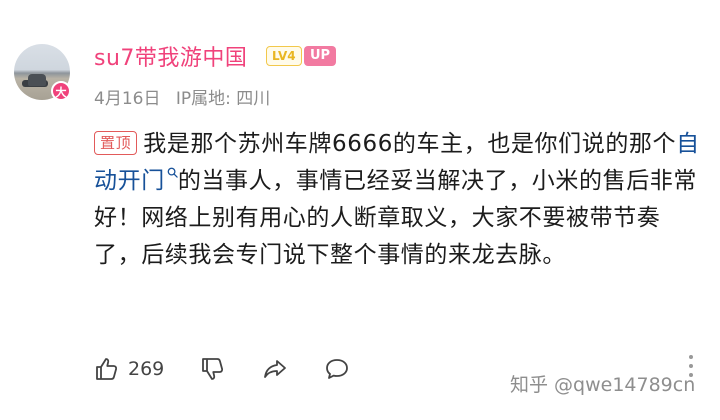 This screenshot has height=420, width=720. Describe the element at coordinates (410, 144) in the screenshot. I see `comment-text-part-1: 我是那个苏州车牌6666的车主，也是你们说的那个` at that location.